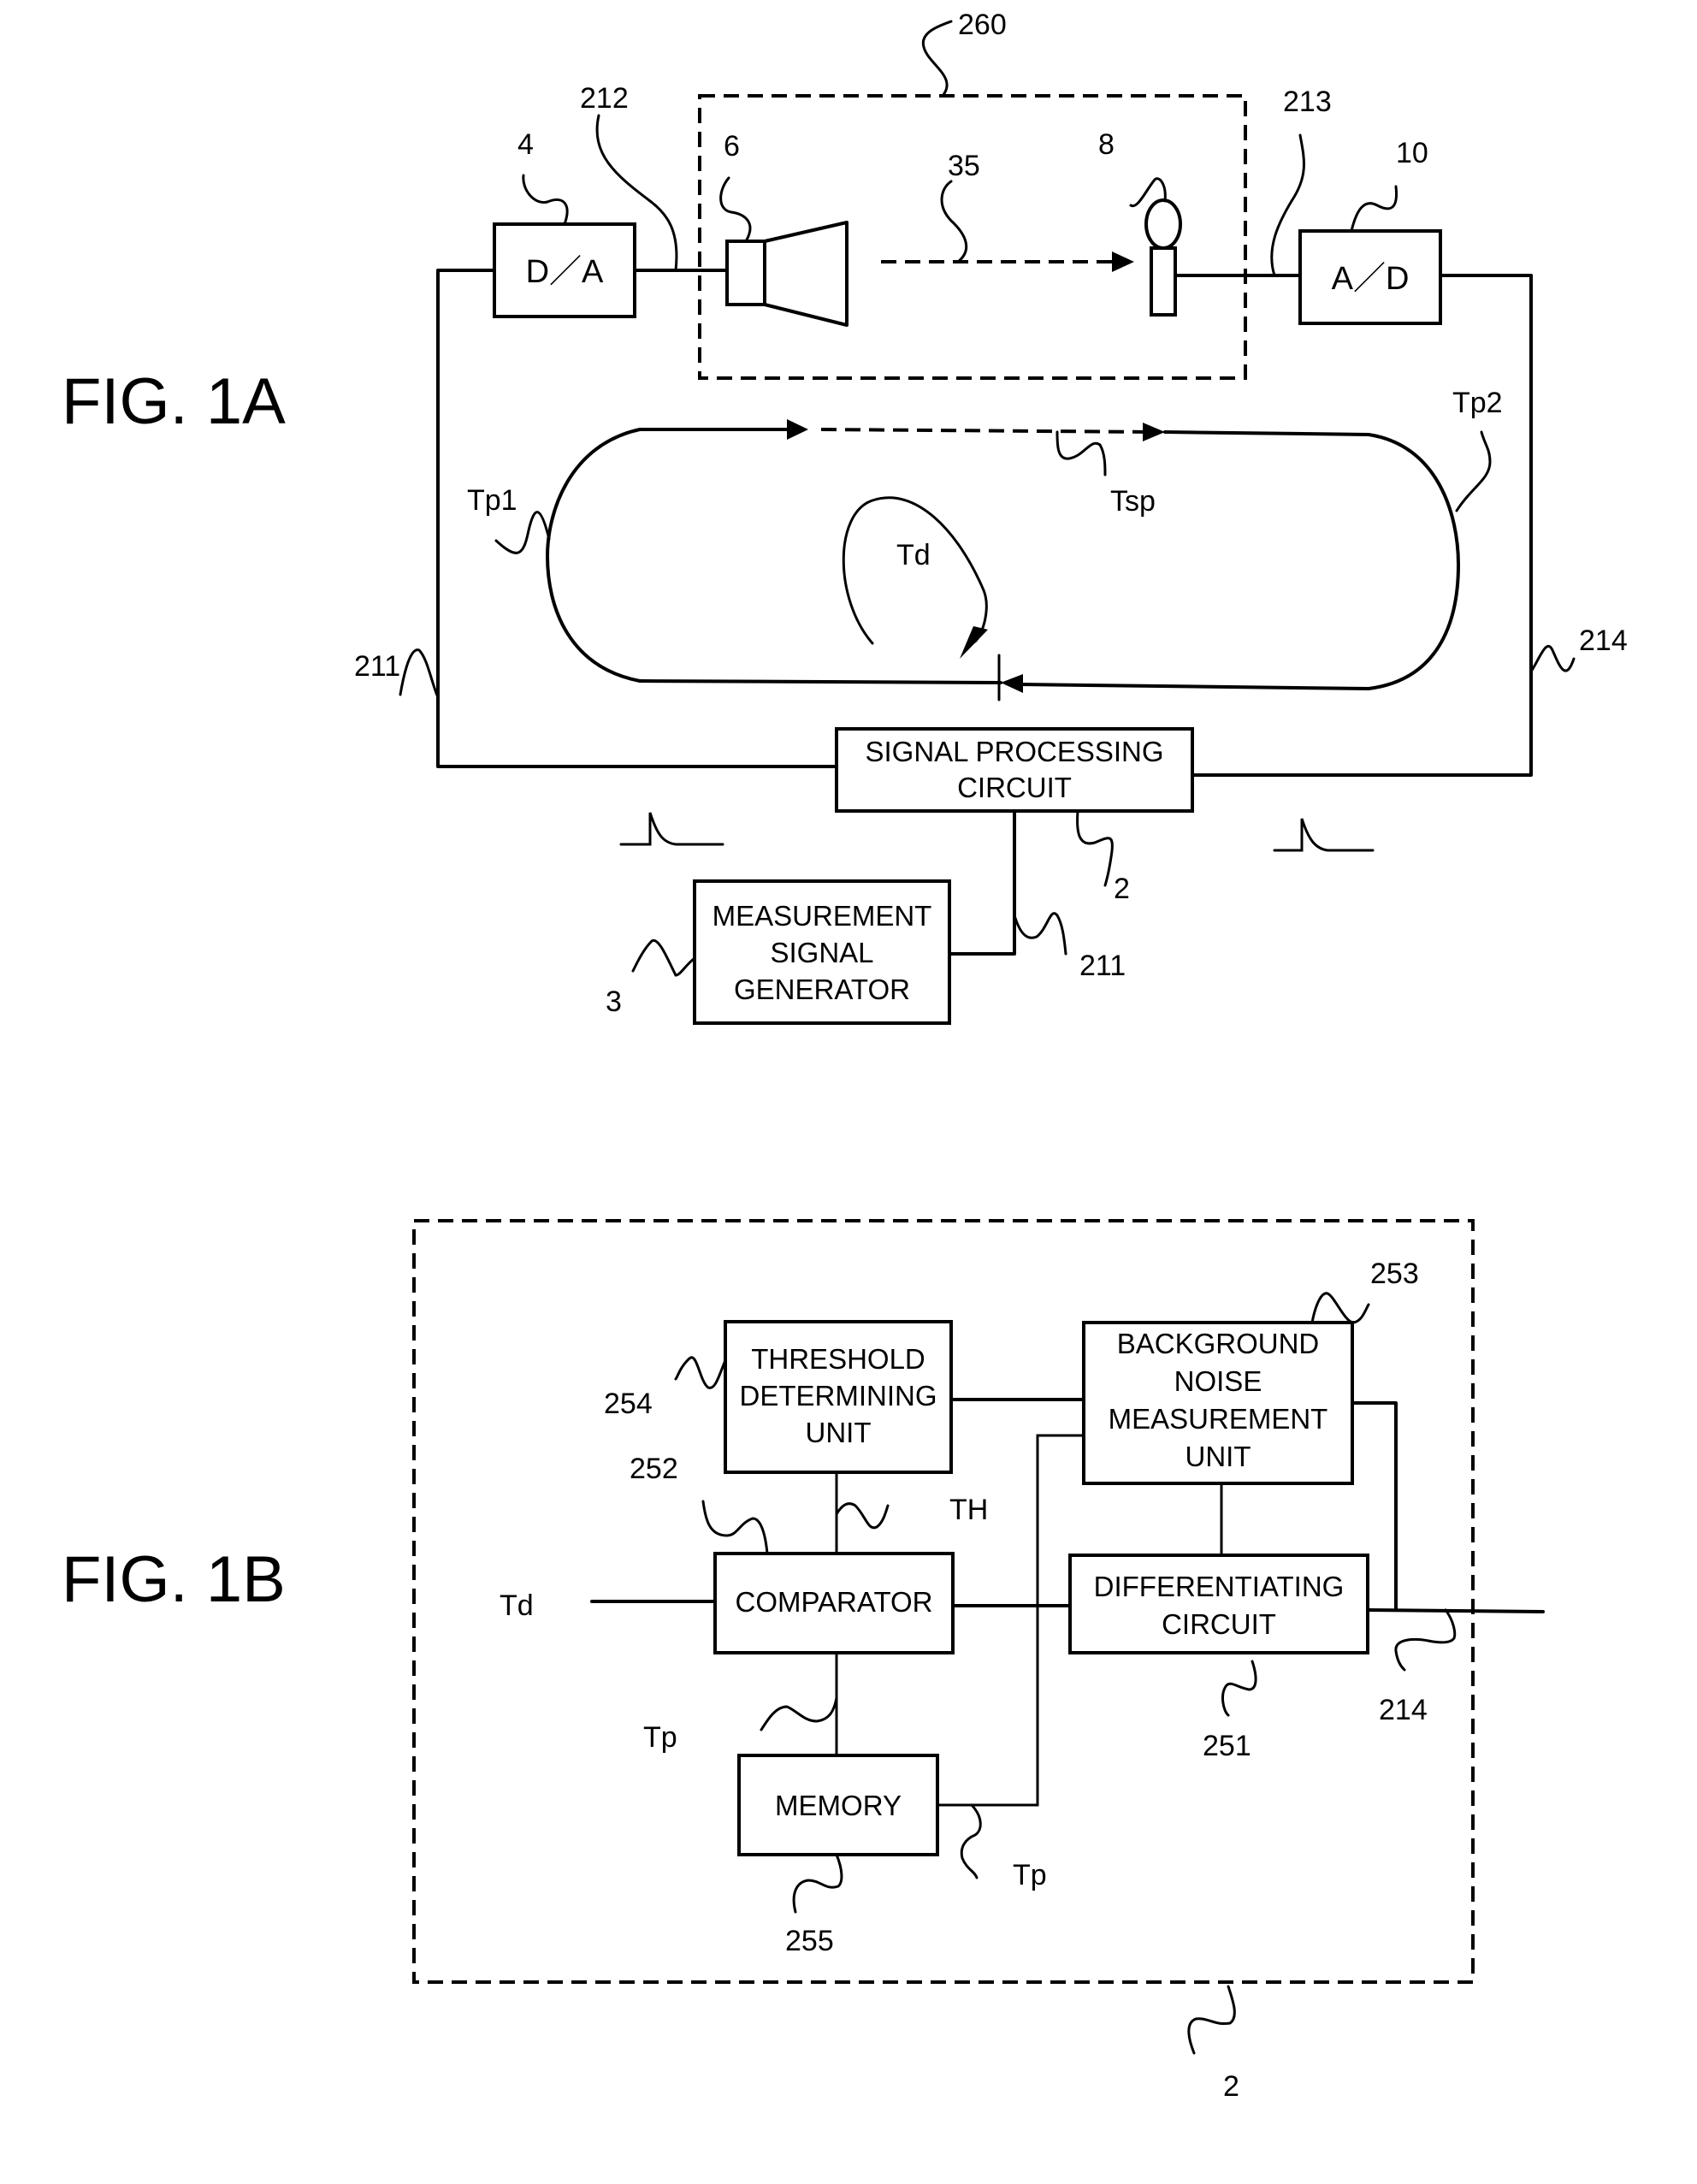 This screenshot has width=1697, height=2184. What do you see at coordinates (1455, 1610) in the screenshot?
I see `wire-214-input` at bounding box center [1455, 1610].